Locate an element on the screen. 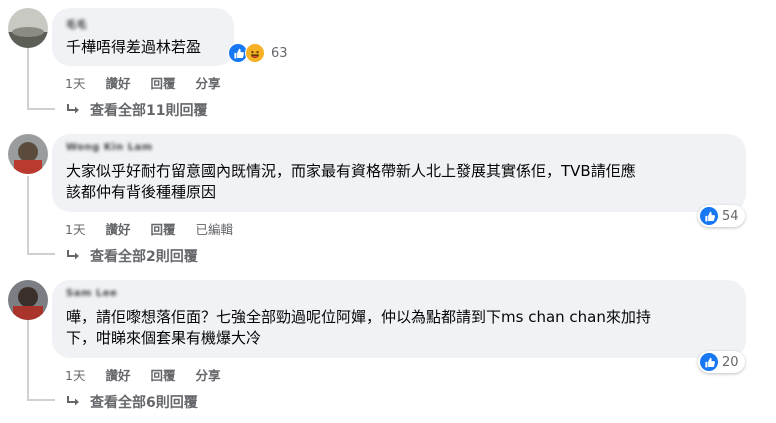 The height and width of the screenshot is (423, 776). view-replies-link: 查看全部11則回覆 is located at coordinates (136, 110).